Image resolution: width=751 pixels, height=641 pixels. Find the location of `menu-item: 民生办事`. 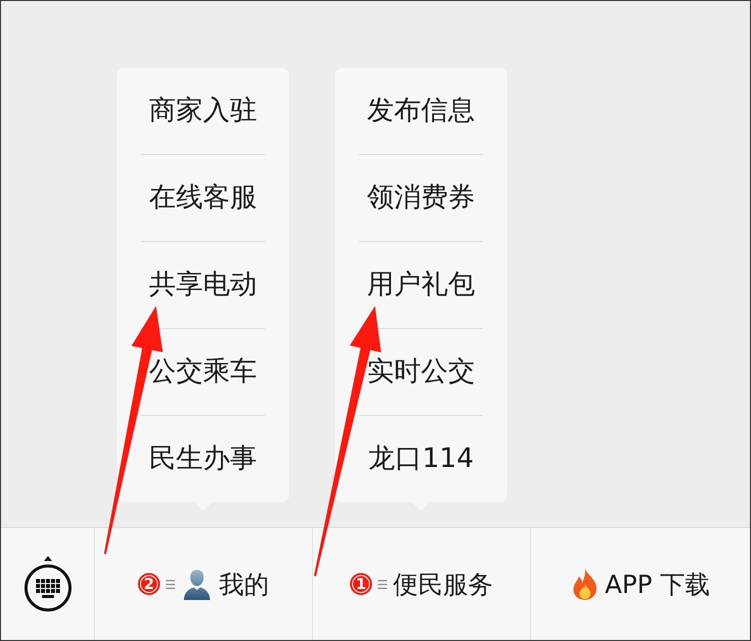

menu-item: 民生办事 is located at coordinates (203, 459).